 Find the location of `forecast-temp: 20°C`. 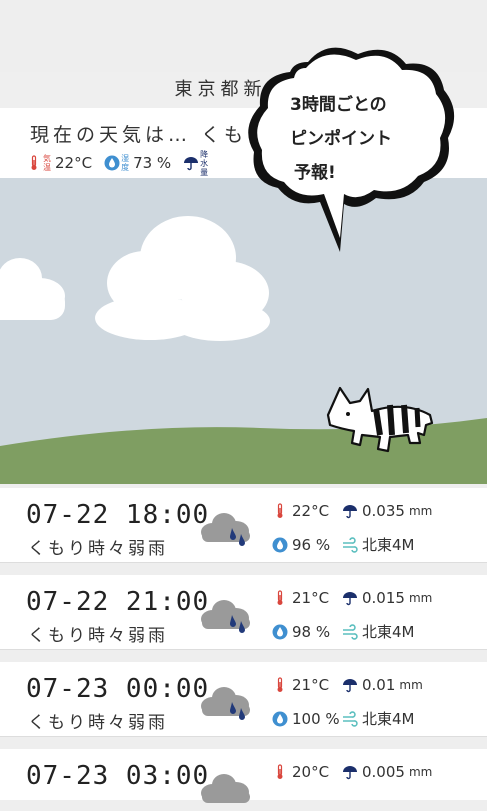

forecast-temp: 20°C is located at coordinates (311, 772).